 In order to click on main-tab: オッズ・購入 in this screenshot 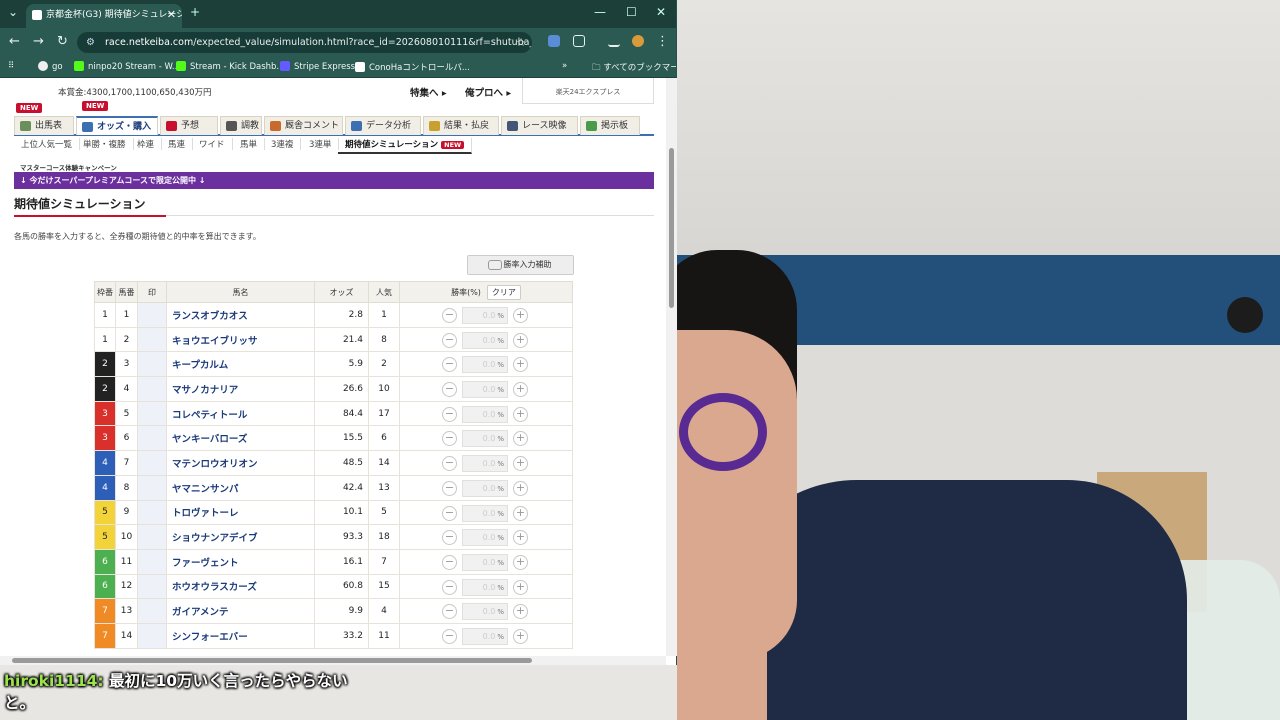, I will do `click(117, 125)`.